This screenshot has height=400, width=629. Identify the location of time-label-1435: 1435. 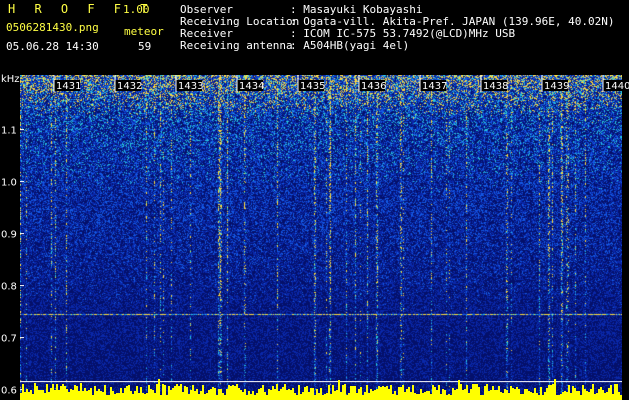
(312, 86).